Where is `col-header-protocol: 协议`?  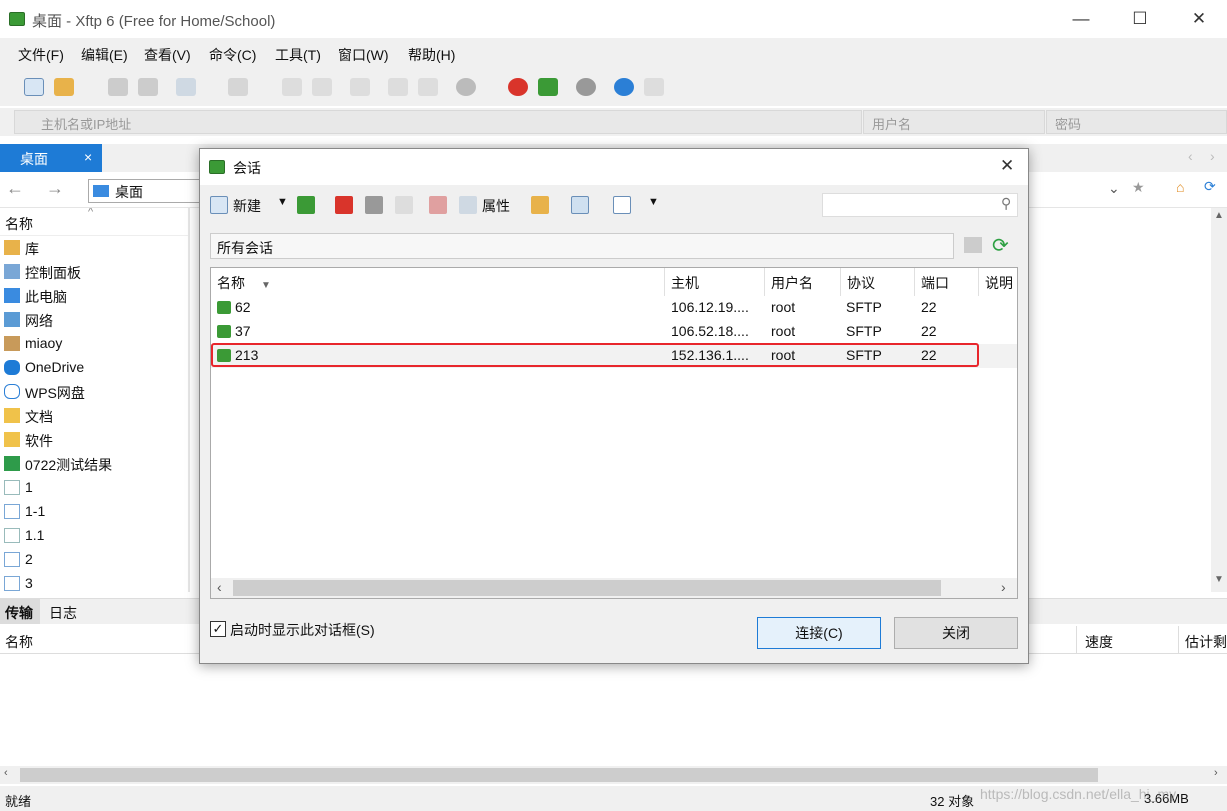 col-header-protocol: 协议 is located at coordinates (878, 282).